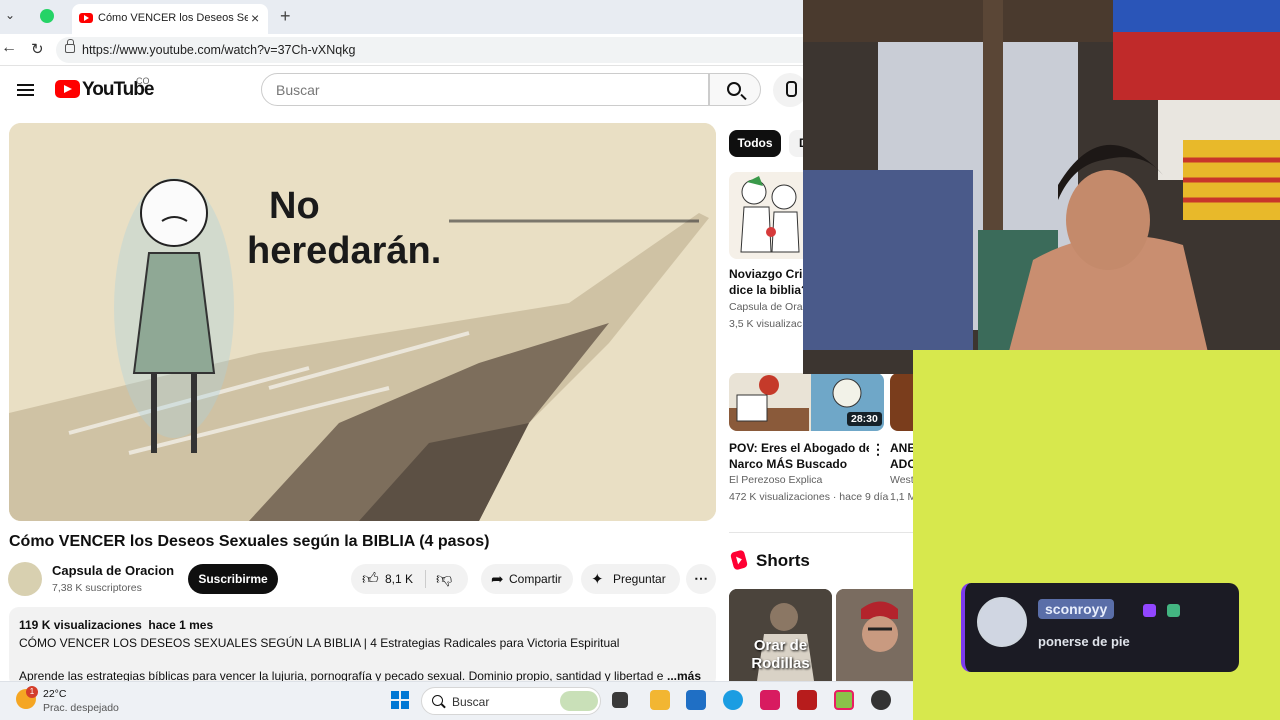 This screenshot has height=720, width=1280. Describe the element at coordinates (1084, 641) in the screenshot. I see `chat-message-text: ponerse de pie` at that location.